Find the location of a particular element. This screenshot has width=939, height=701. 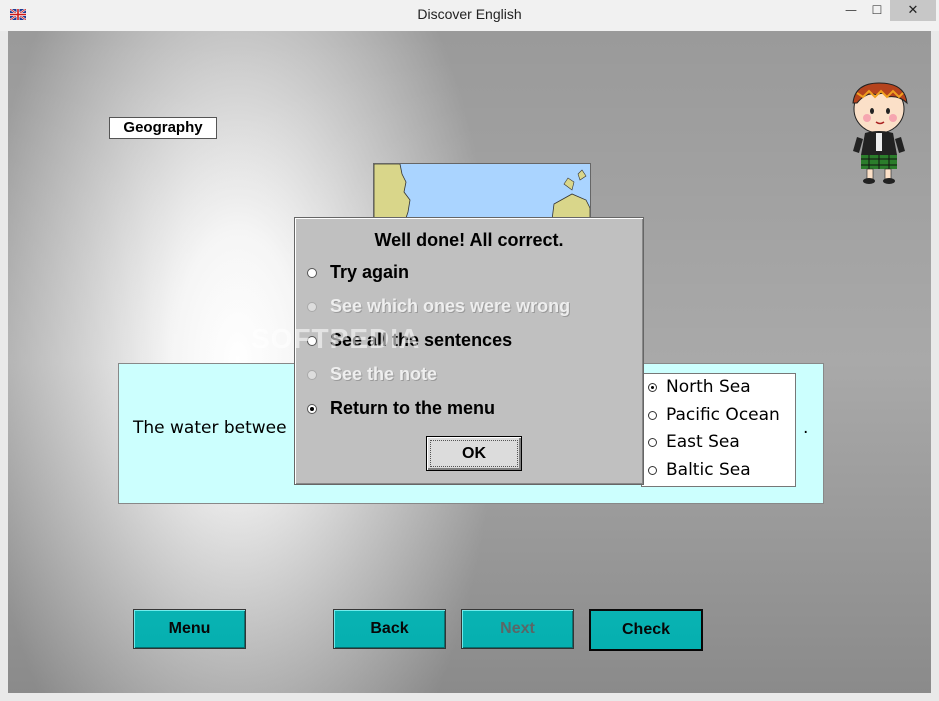

question-text-end: . is located at coordinates (806, 428).